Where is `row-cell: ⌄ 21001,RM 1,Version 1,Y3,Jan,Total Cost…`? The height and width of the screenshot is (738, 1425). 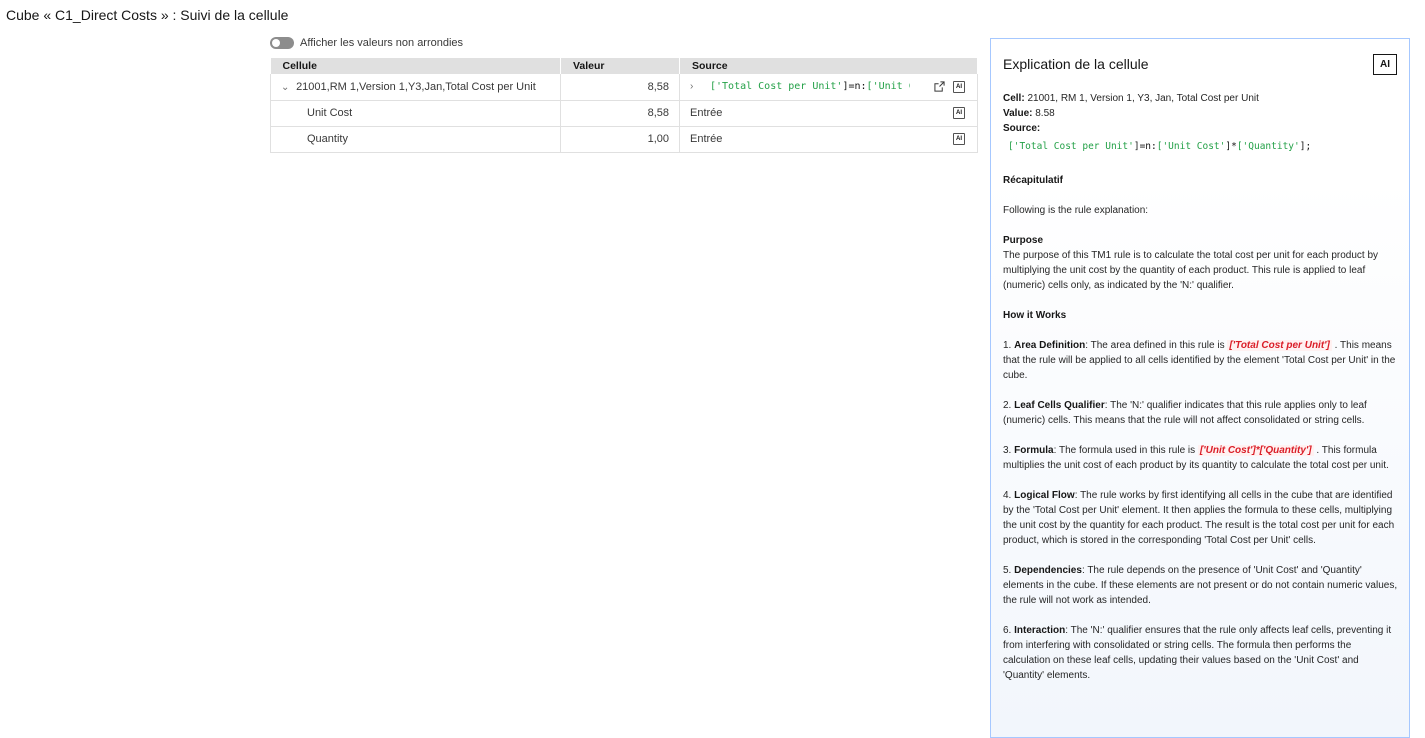 row-cell: ⌄ 21001,RM 1,Version 1,Y3,Jan,Total Cost… is located at coordinates (415, 87).